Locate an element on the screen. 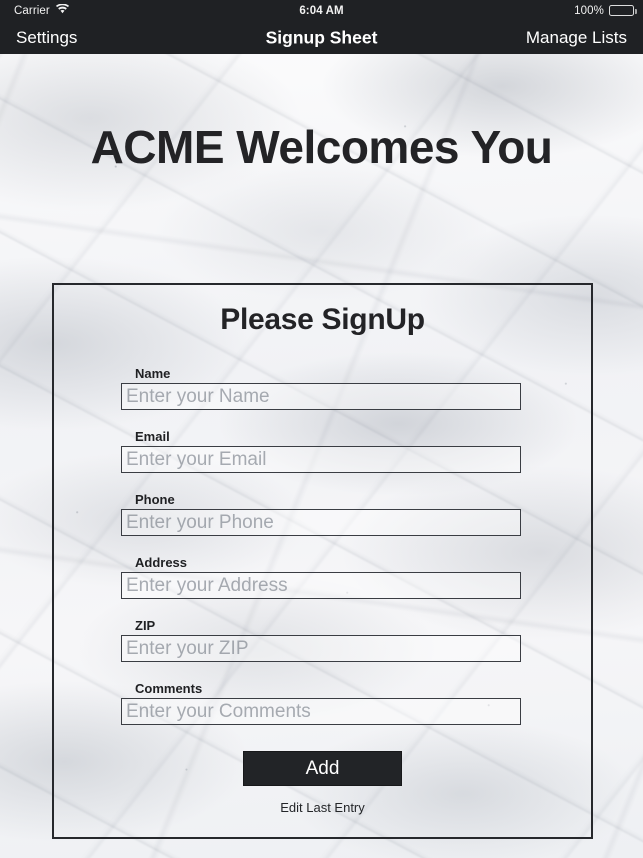 Image resolution: width=643 pixels, height=858 pixels. form-field-phone: Phone is located at coordinates (321, 523).